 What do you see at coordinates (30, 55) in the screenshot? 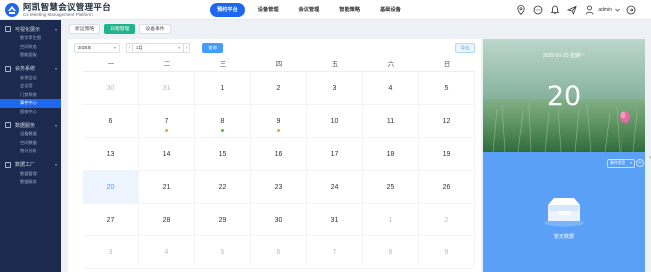
I see `sidebar-item: 智能面板` at bounding box center [30, 55].